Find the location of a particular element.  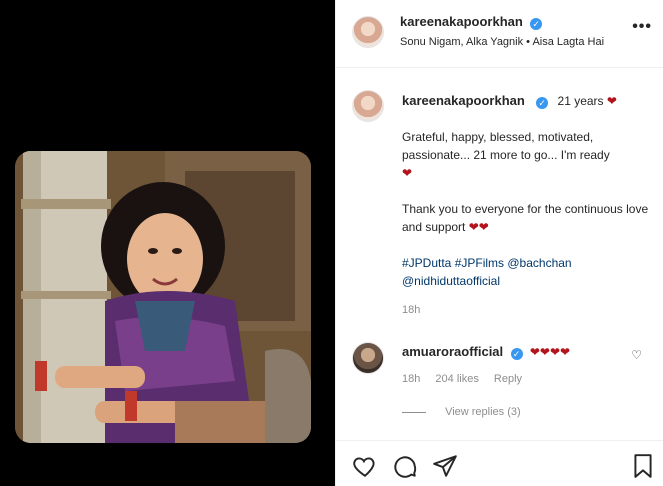

comment-likes: 204 likes is located at coordinates (456, 379).